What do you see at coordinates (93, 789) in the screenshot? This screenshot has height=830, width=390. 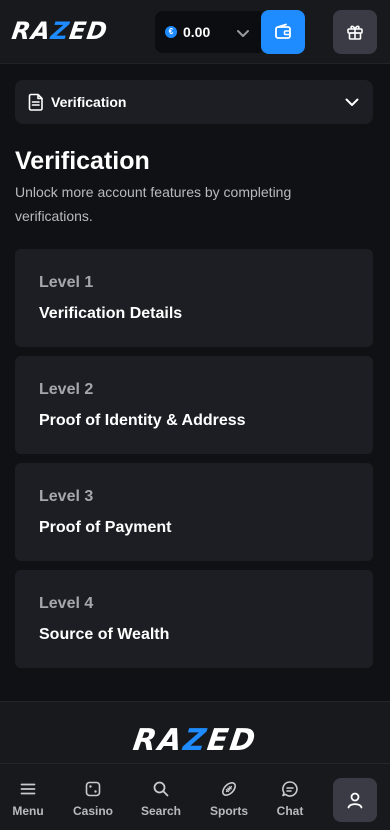 I see `dice-icon` at bounding box center [93, 789].